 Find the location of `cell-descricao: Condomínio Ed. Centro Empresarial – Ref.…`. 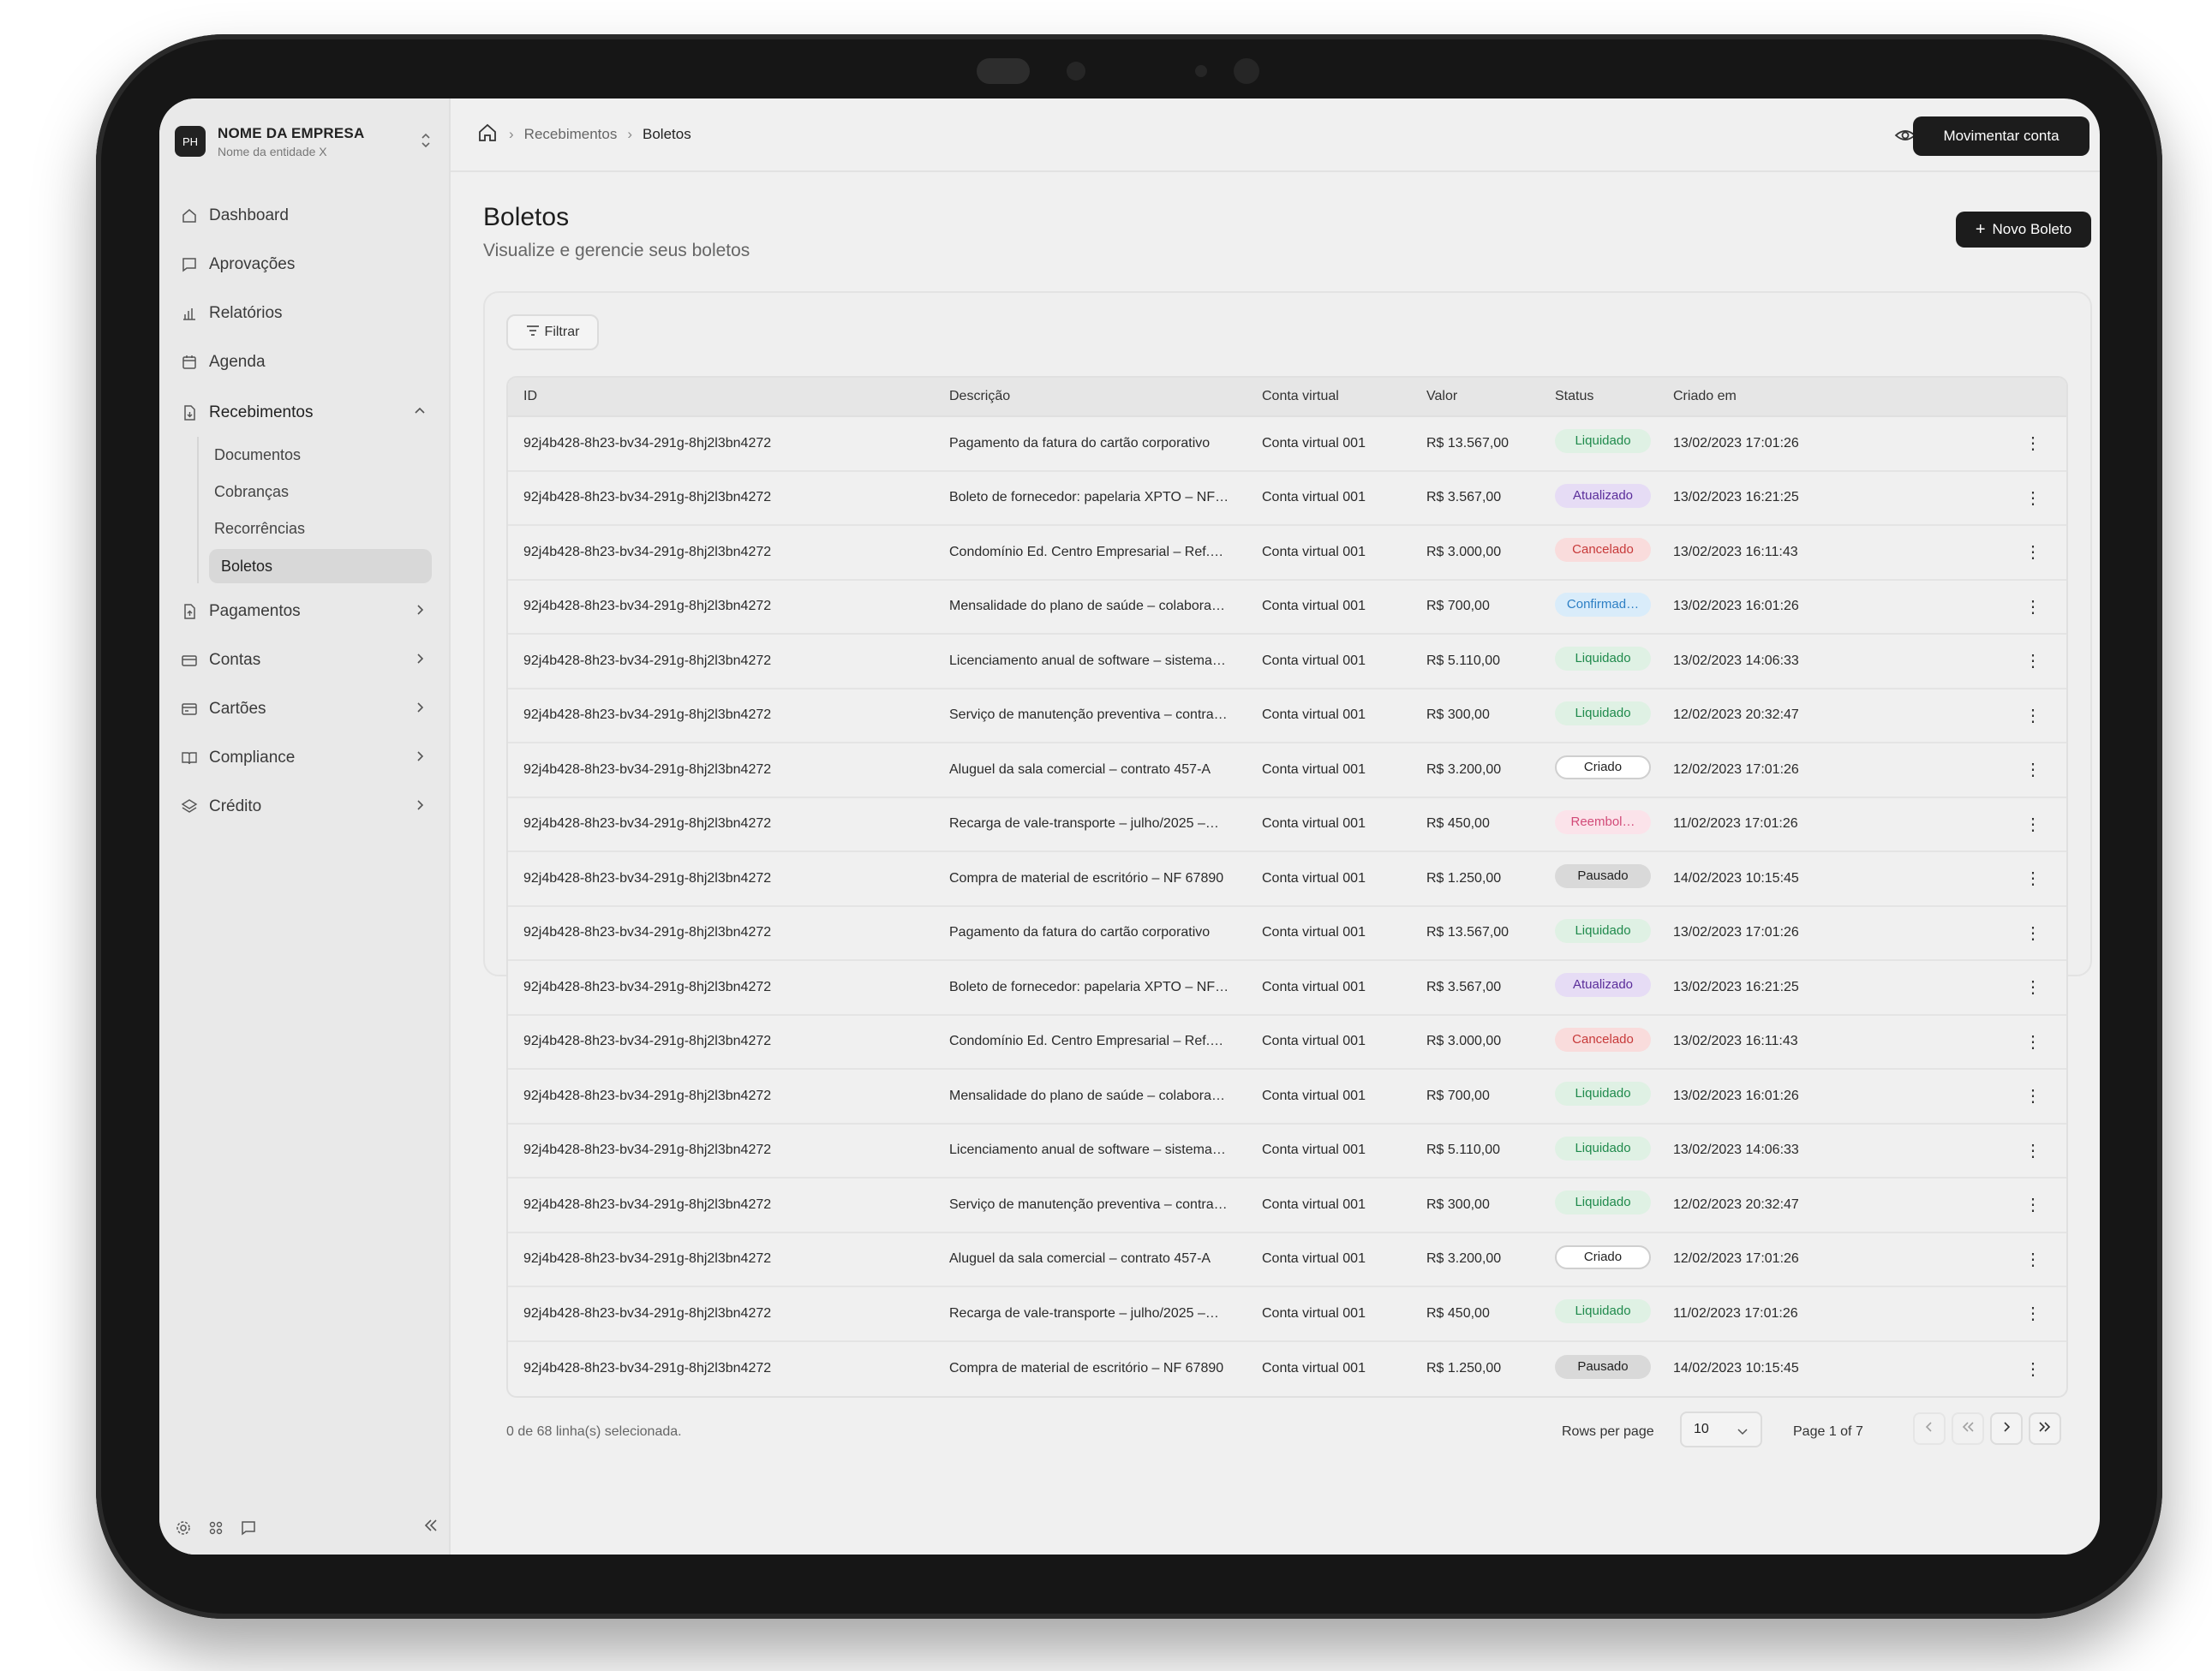

cell-descricao: Condomínio Ed. Centro Empresarial – Ref.… is located at coordinates (1086, 1041).